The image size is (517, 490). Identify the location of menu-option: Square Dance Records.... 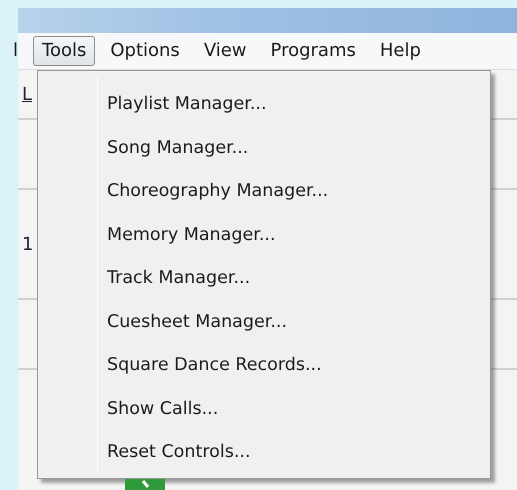
(264, 366).